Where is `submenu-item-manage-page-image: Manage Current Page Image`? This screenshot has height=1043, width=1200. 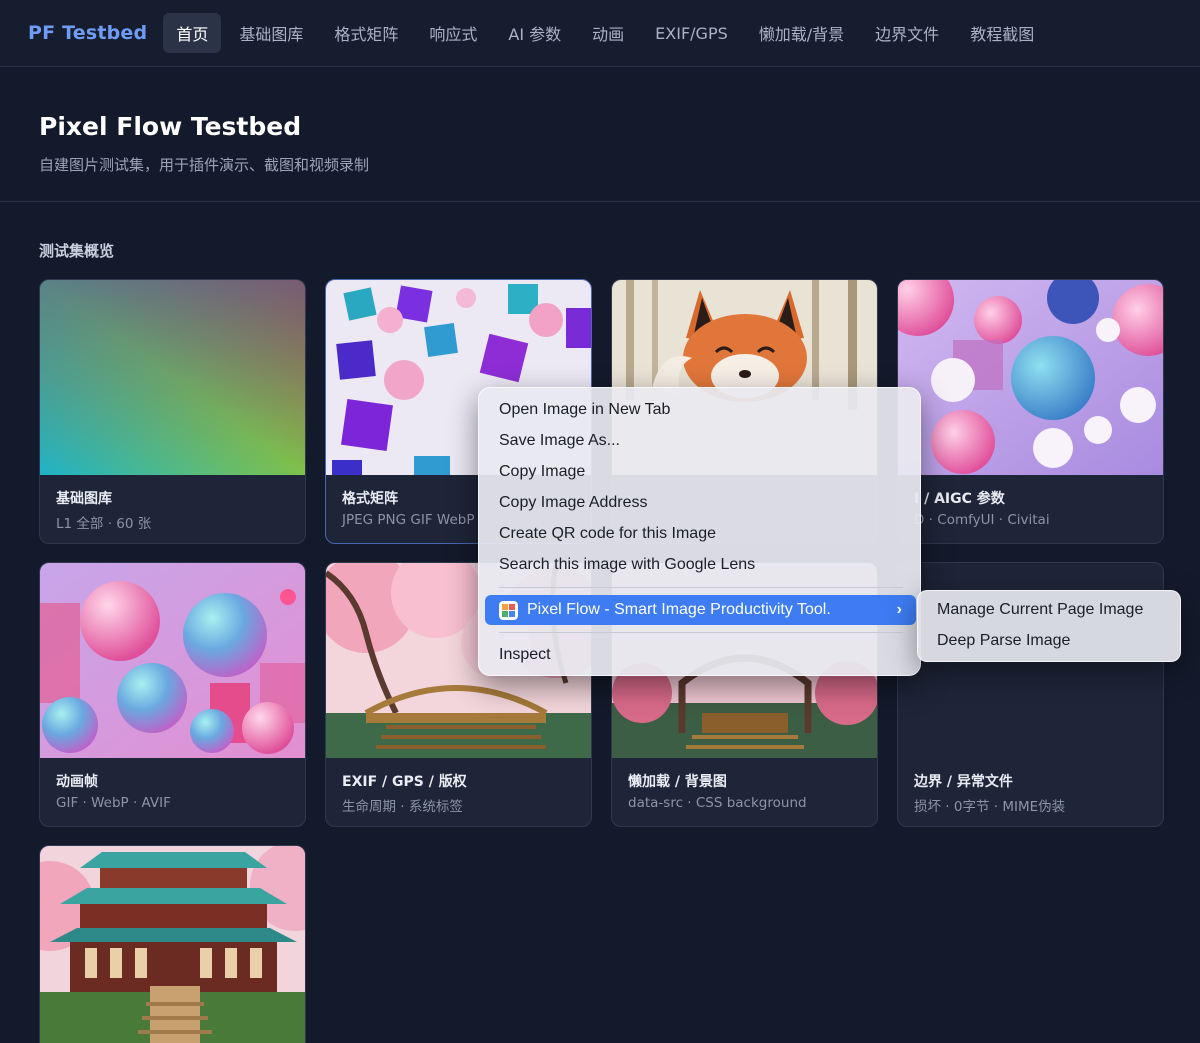 submenu-item-manage-page-image: Manage Current Page Image is located at coordinates (1050, 610).